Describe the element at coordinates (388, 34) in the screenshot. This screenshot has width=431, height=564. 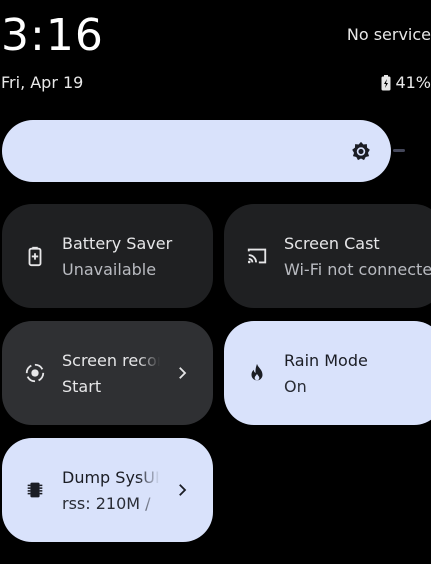
I see `network-status: No service` at that location.